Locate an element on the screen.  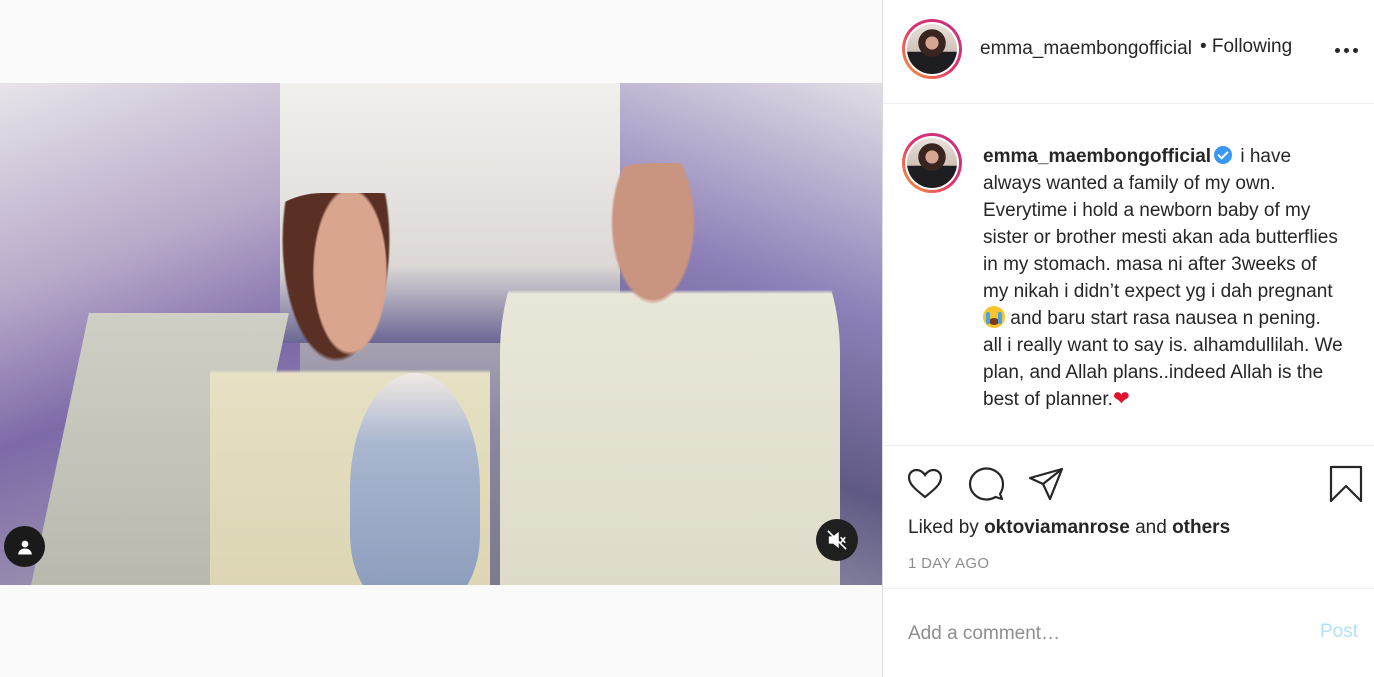
post-header: emma_maembongofficial • Following is located at coordinates (1128, 52).